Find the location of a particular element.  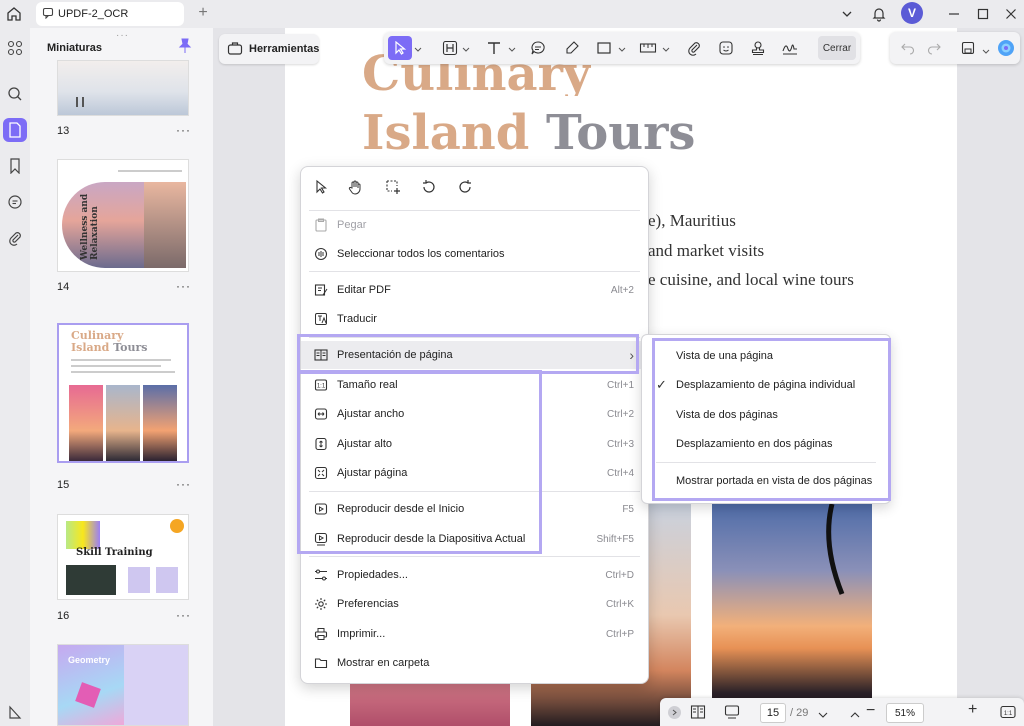

zoom-level: 51% is located at coordinates (905, 713).